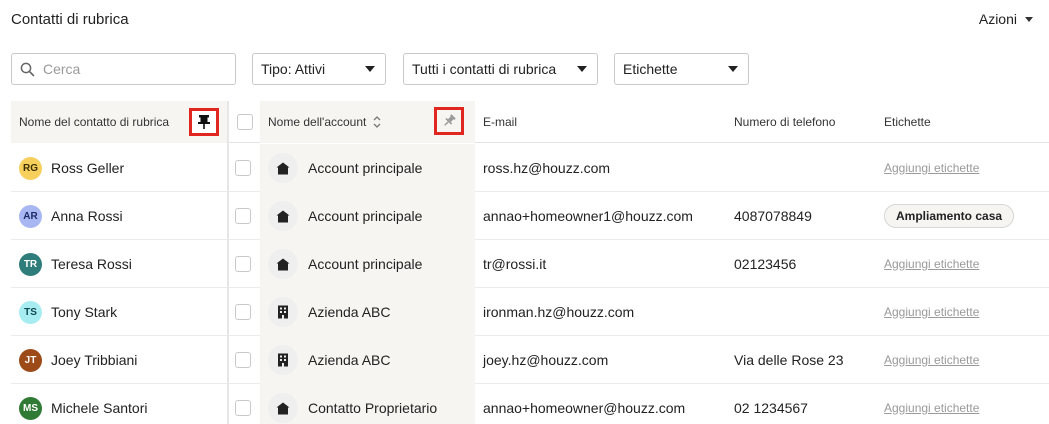 The width and height of the screenshot is (1049, 424). I want to click on phone-cell: 02 1234567, so click(806, 404).